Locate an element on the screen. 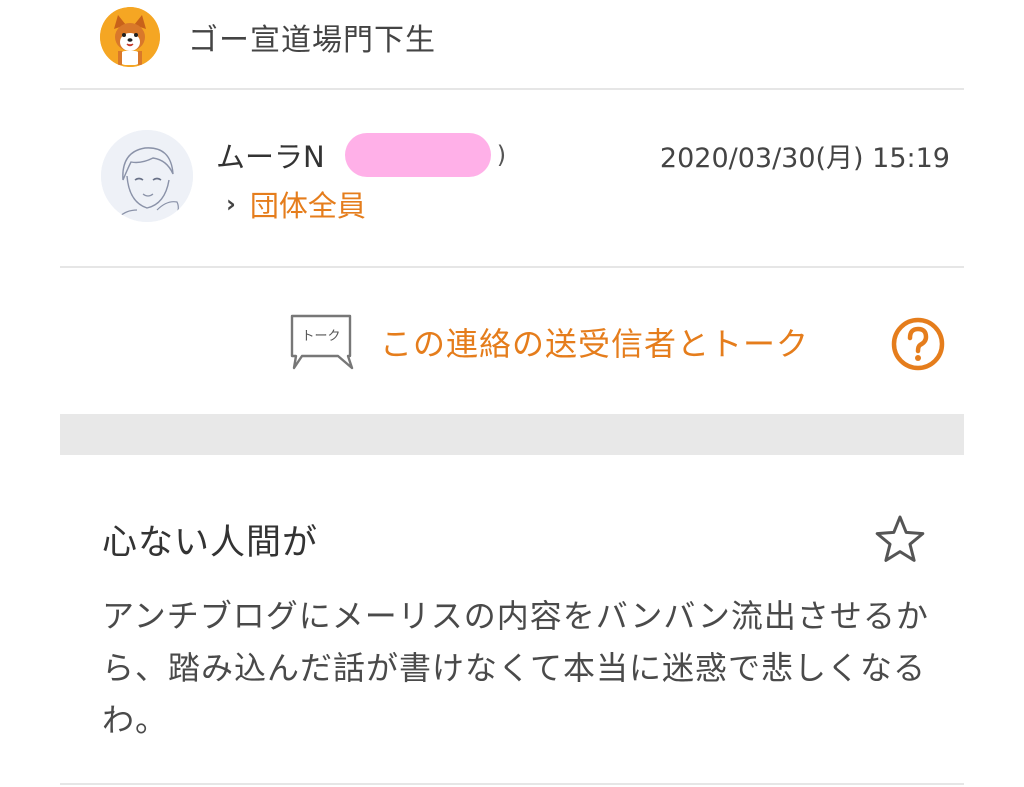  message-title: 心ない人間が is located at coordinates (210, 543).